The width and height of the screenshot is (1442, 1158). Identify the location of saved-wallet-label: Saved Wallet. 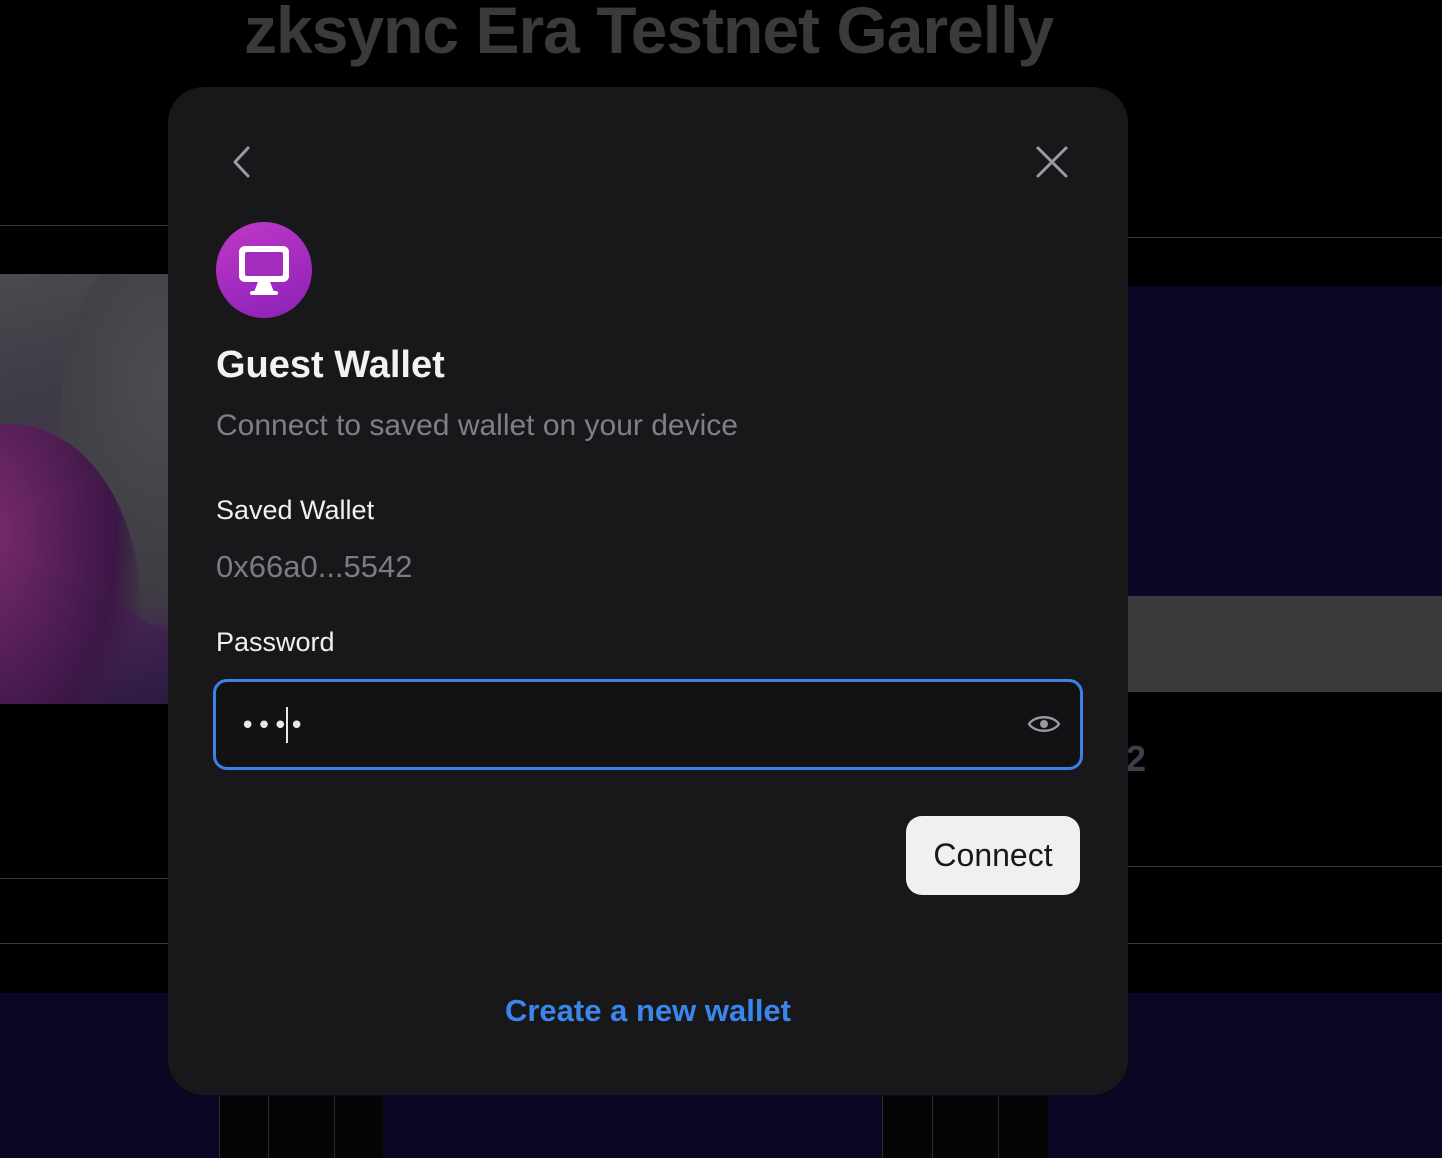
(295, 510).